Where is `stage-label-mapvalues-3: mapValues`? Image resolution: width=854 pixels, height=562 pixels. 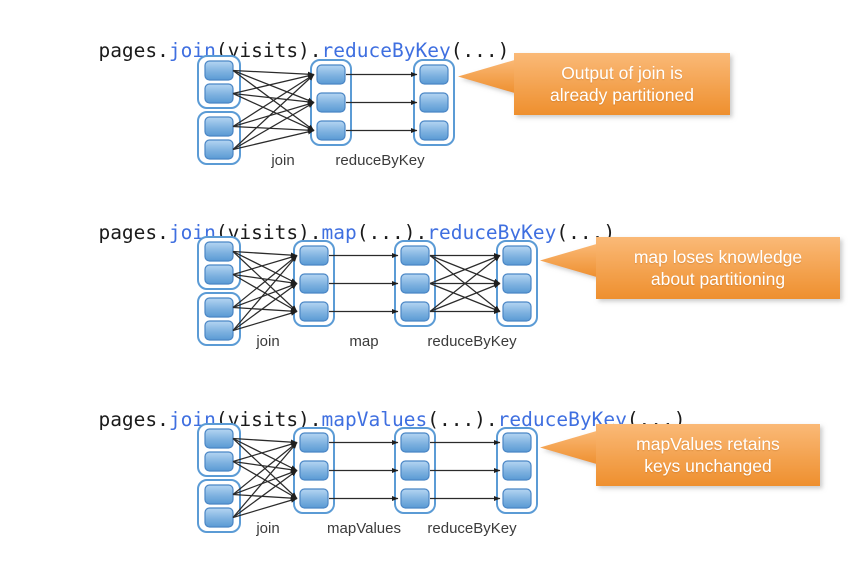
stage-label-mapvalues-3: mapValues is located at coordinates (364, 528).